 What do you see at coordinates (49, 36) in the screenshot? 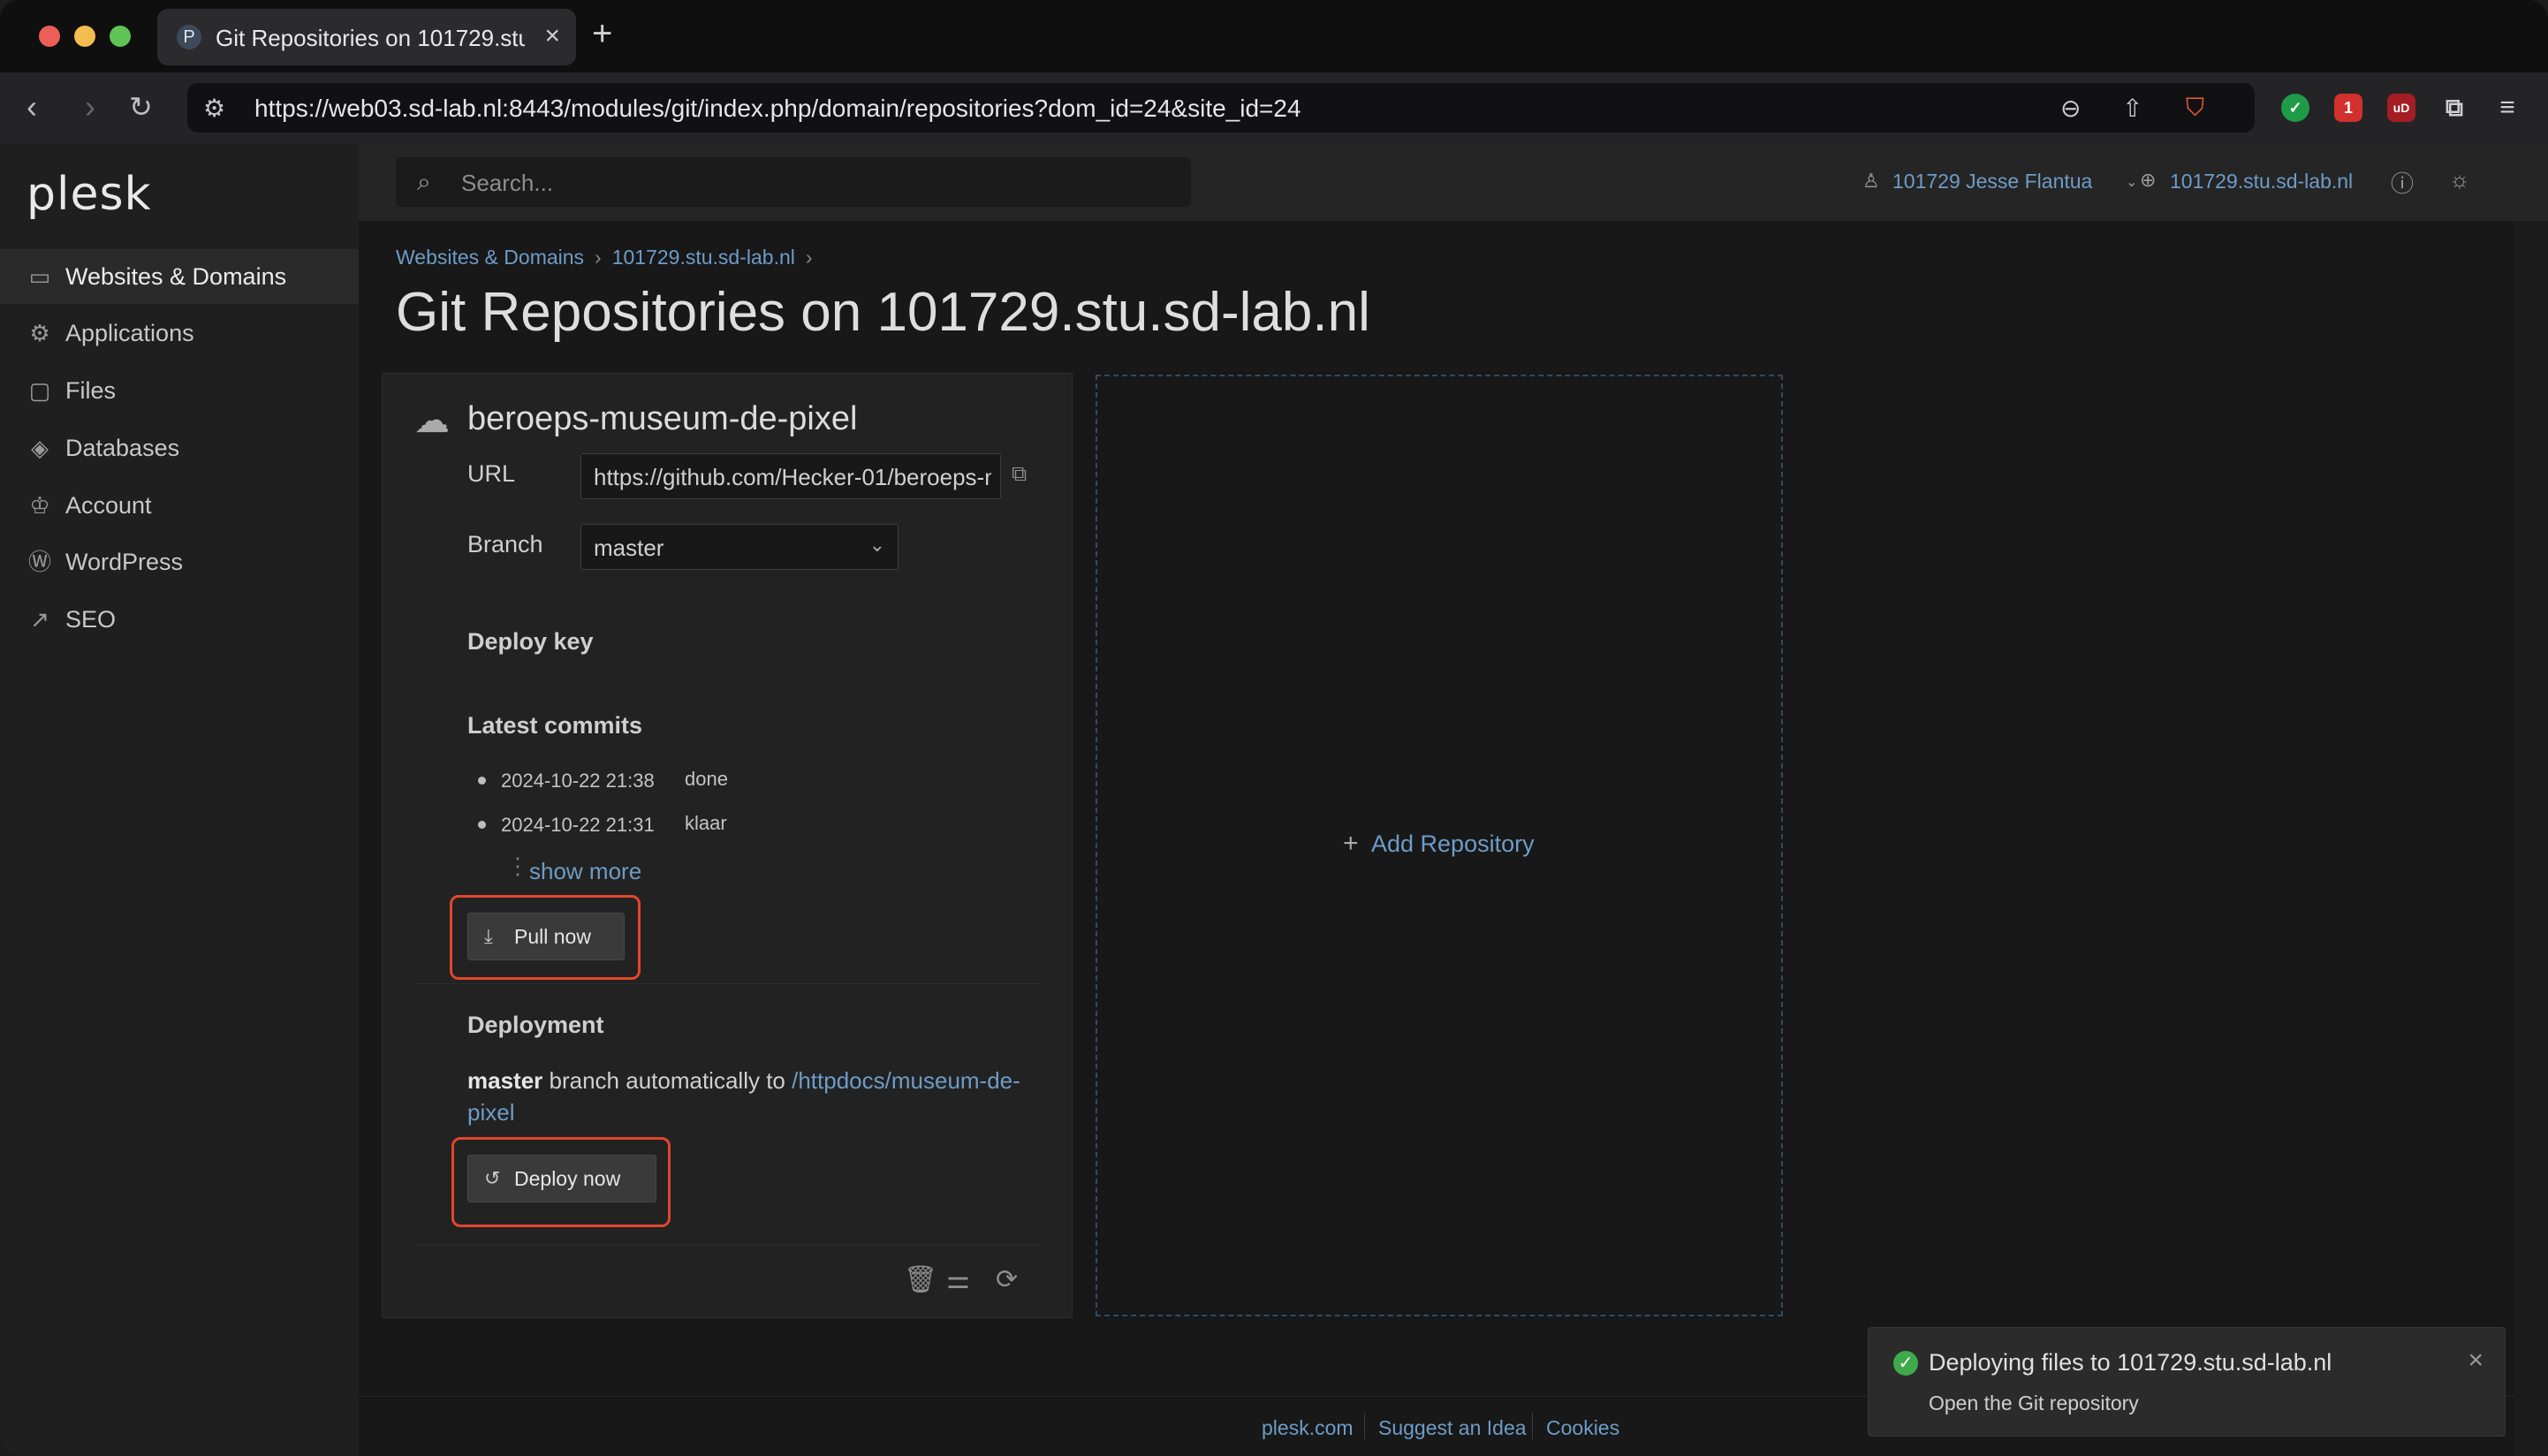
I see `close-window-button` at bounding box center [49, 36].